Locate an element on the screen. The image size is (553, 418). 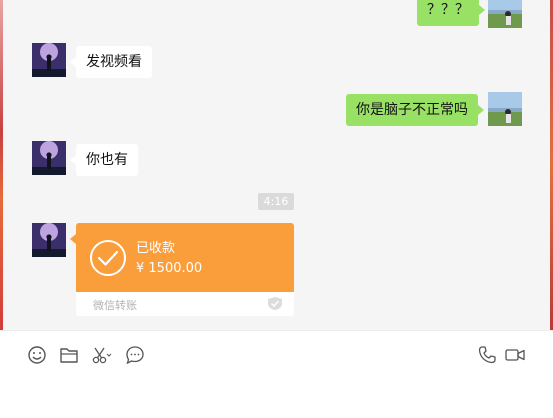
chat-history-button is located at coordinates (135, 355).